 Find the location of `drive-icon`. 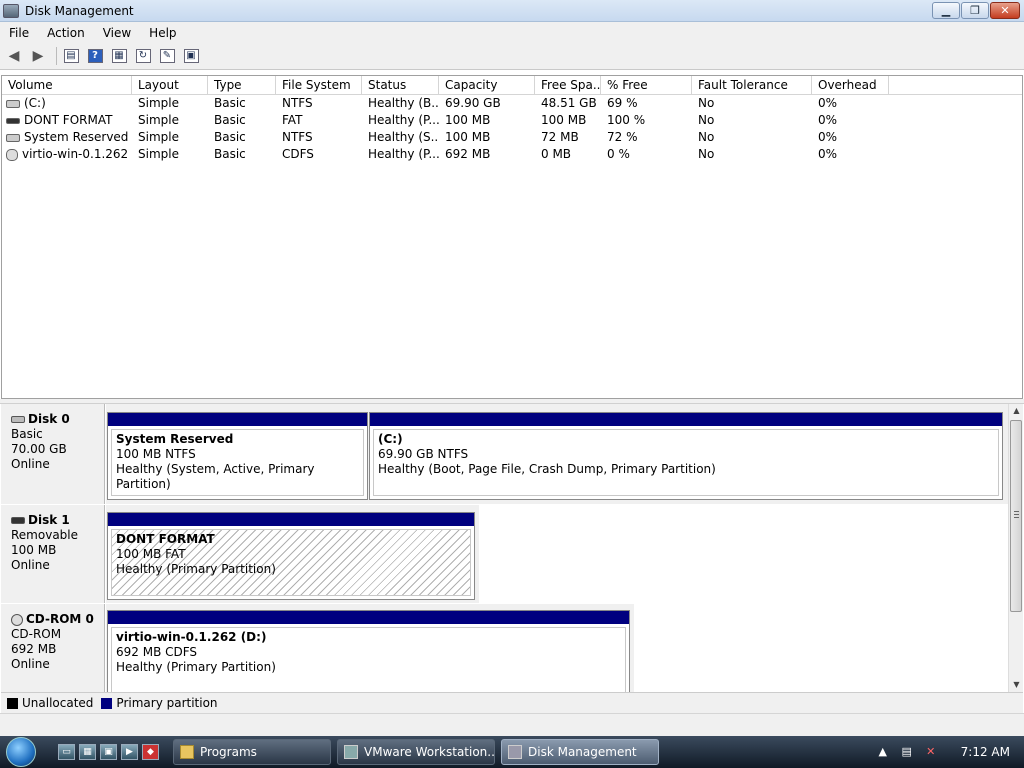

drive-icon is located at coordinates (13, 103).